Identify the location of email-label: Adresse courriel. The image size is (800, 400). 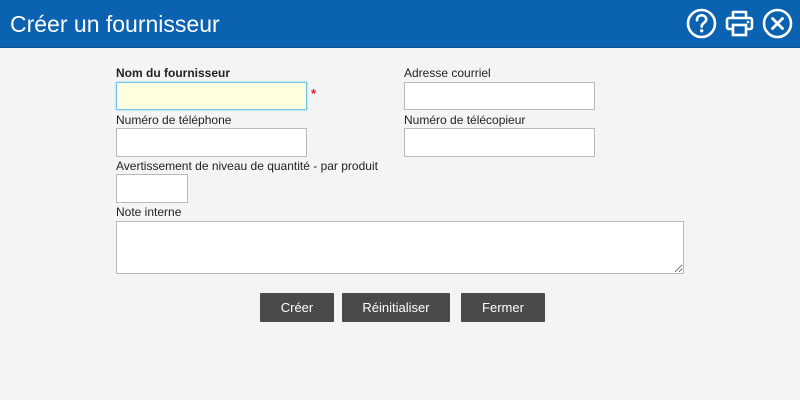
(447, 73).